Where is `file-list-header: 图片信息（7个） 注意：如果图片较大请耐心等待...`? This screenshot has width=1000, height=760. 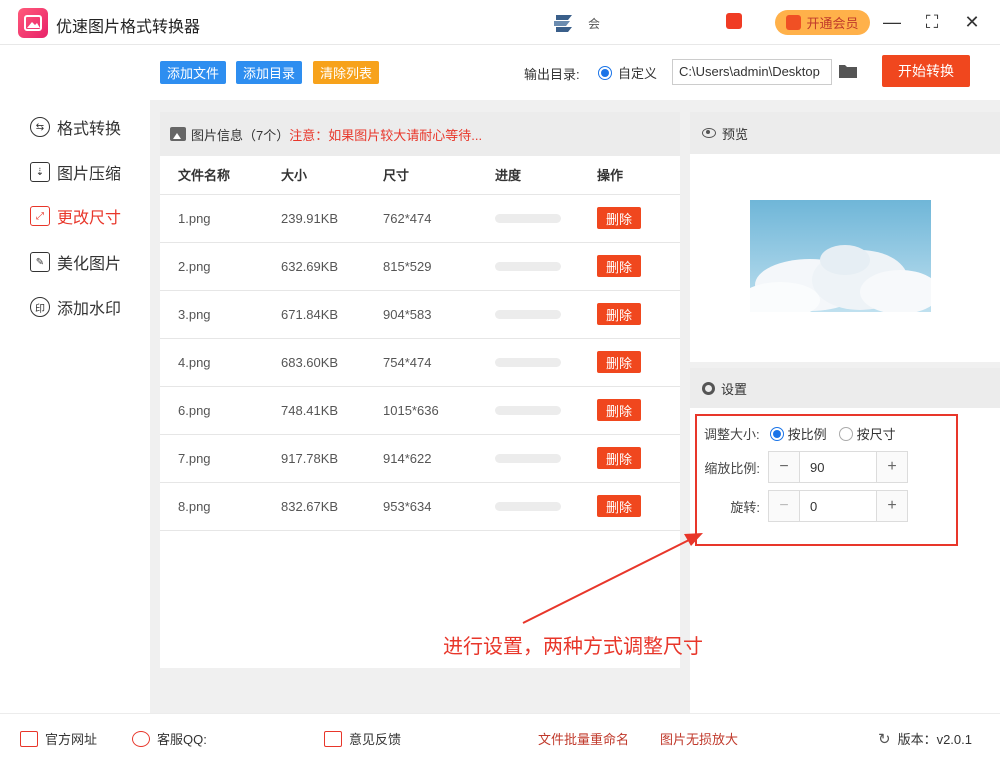
file-list-header: 图片信息（7个） 注意：如果图片较大请耐心等待... is located at coordinates (420, 134).